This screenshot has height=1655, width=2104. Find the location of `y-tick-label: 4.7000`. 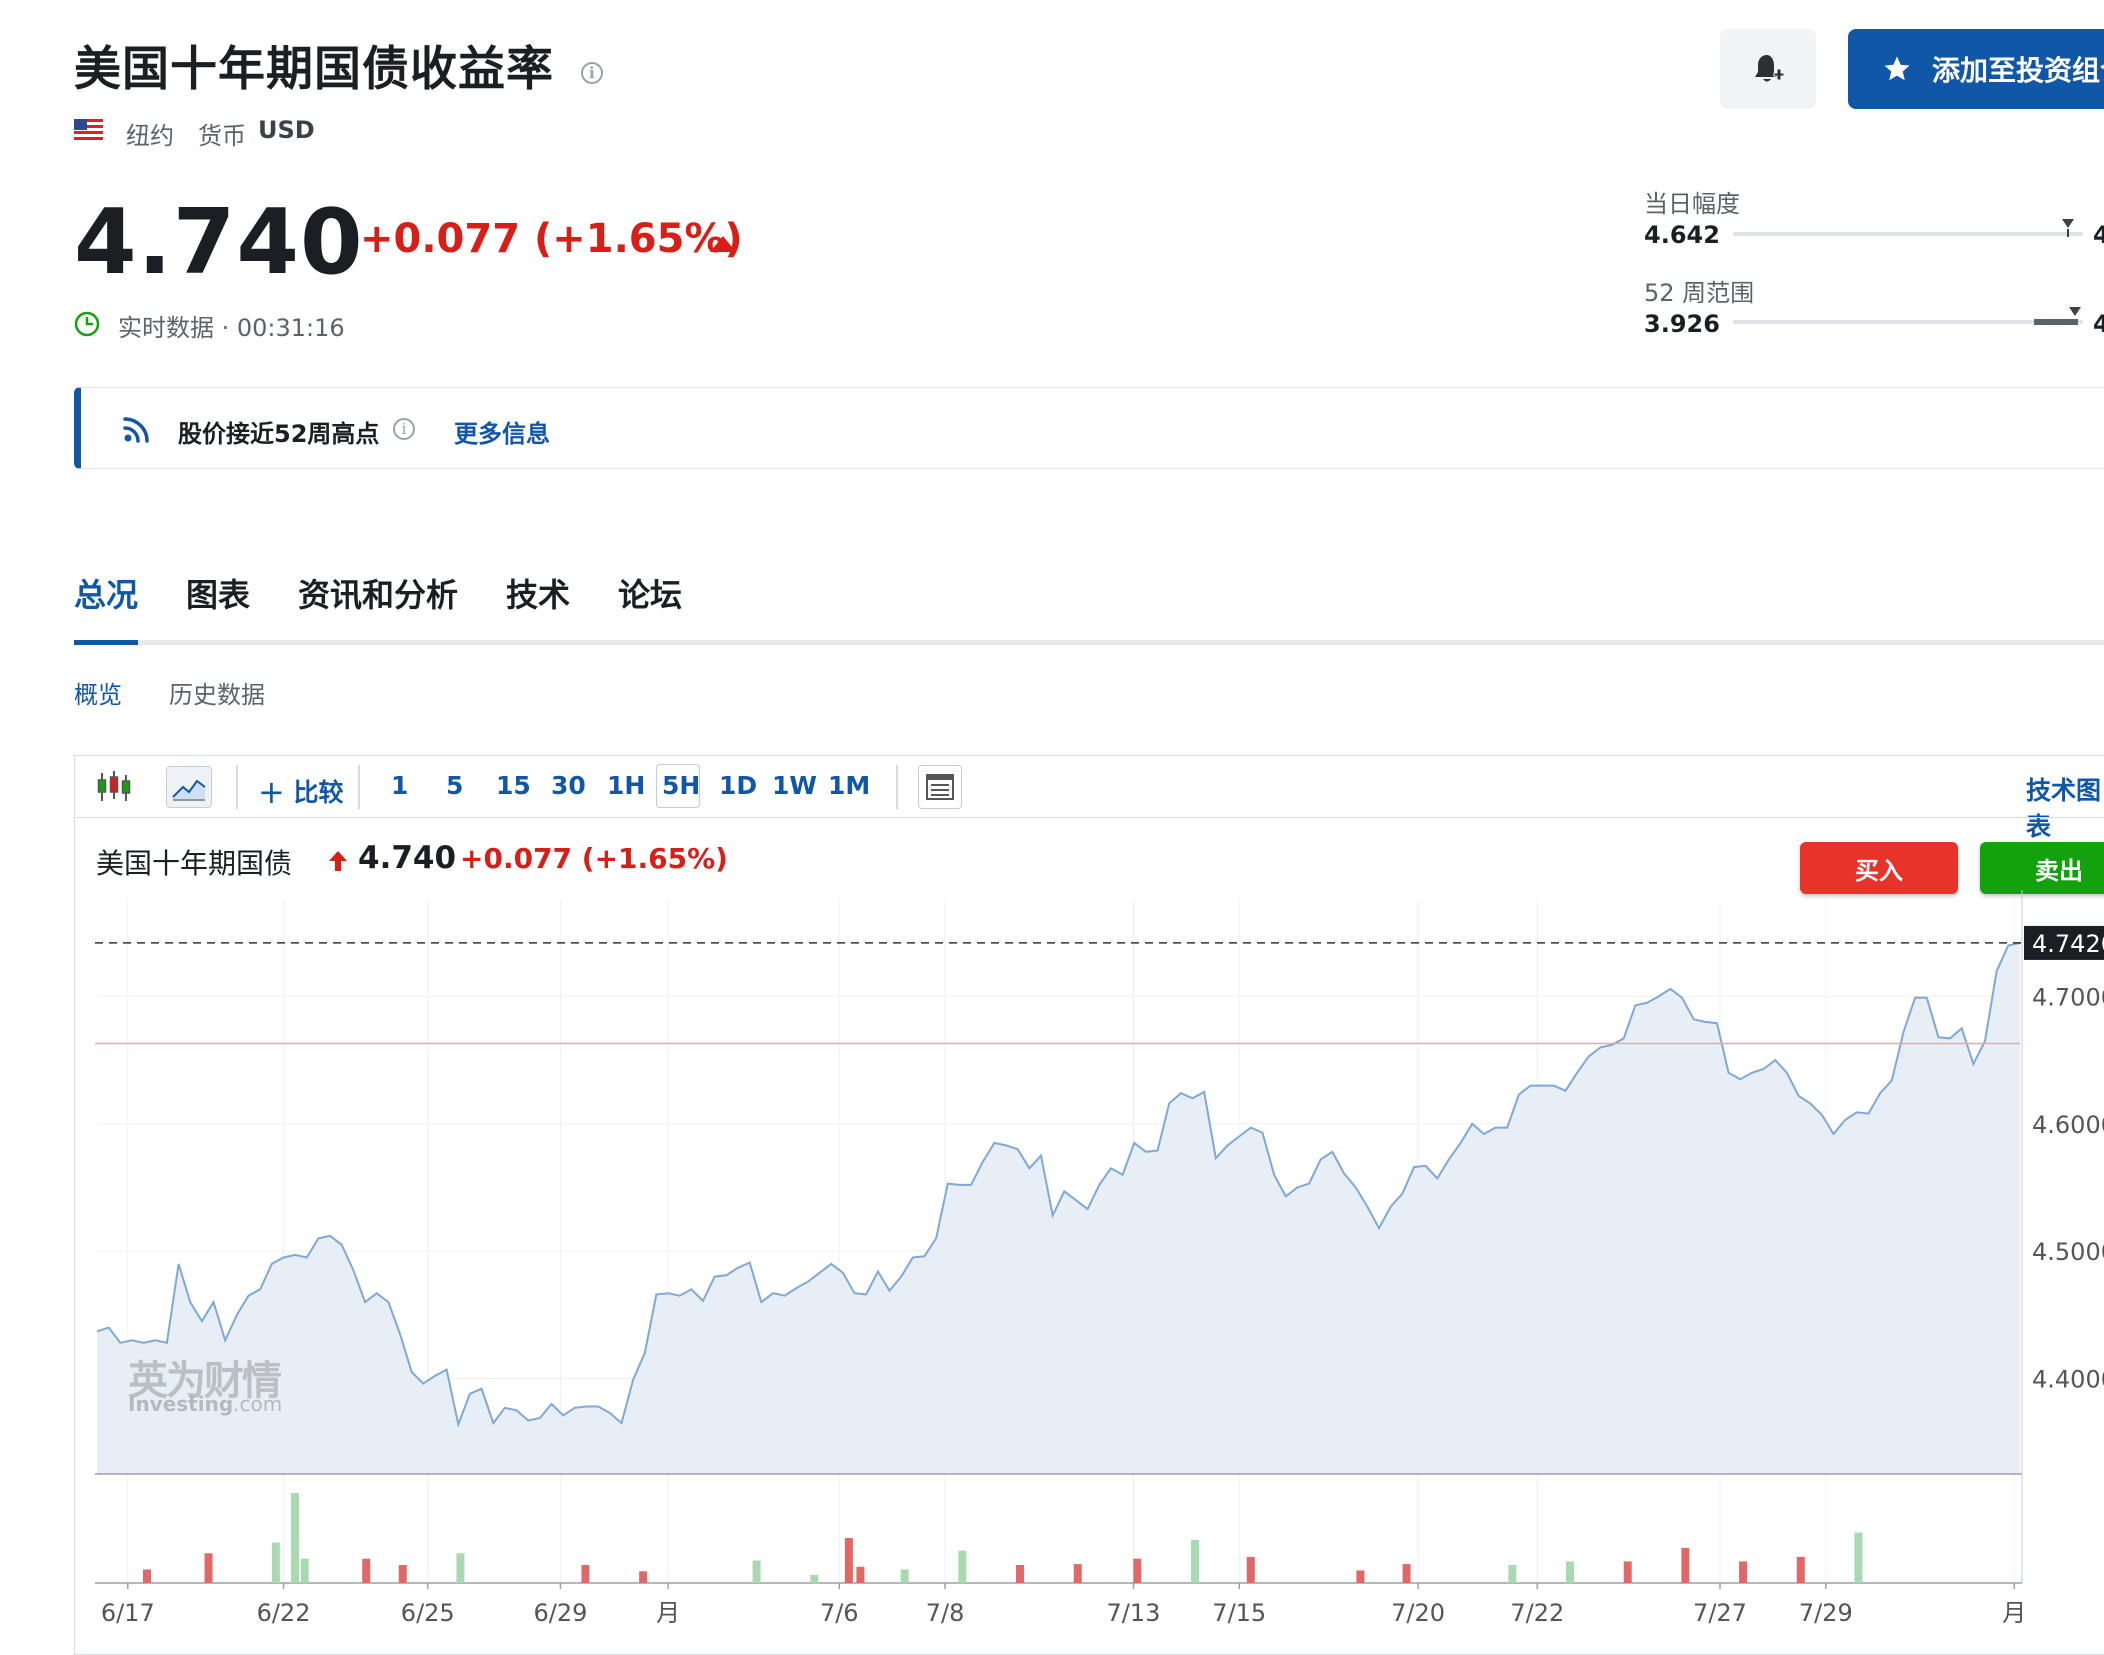

y-tick-label: 4.7000 is located at coordinates (2068, 997).